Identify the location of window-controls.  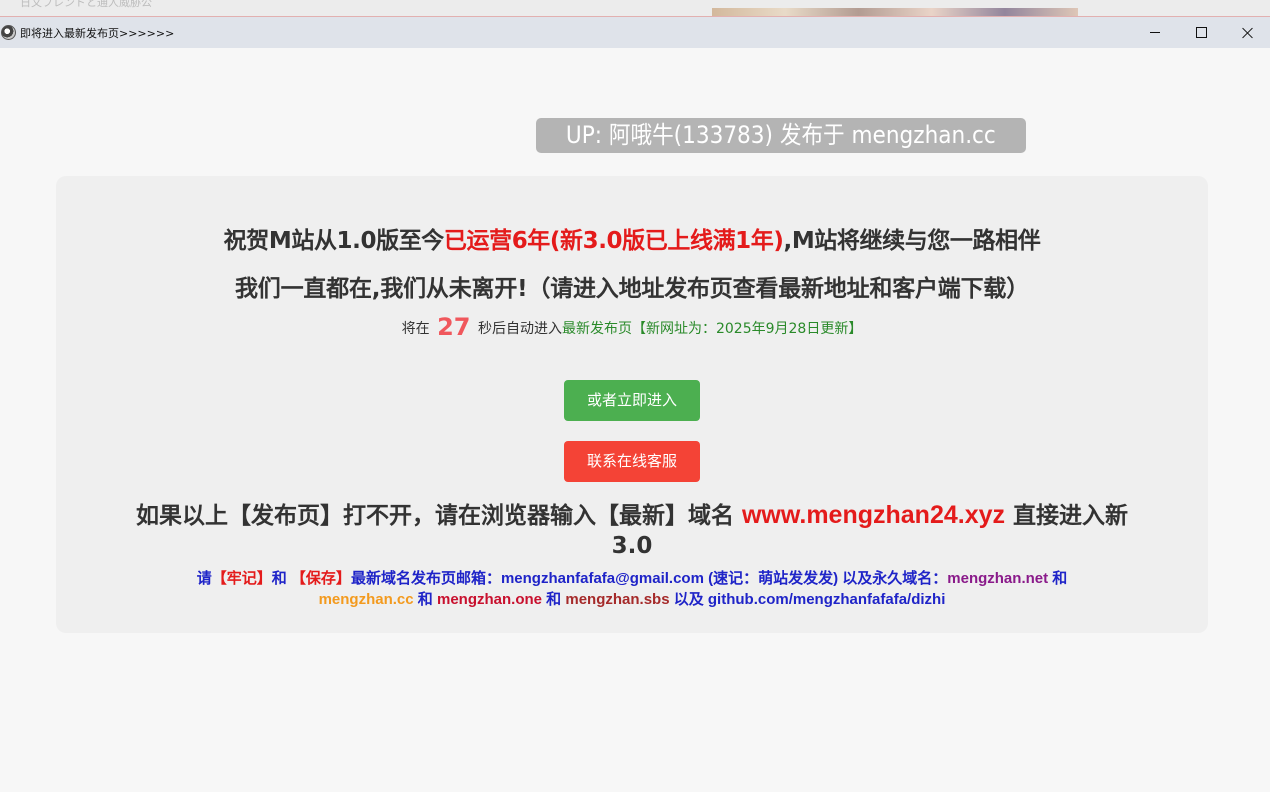
(1201, 32).